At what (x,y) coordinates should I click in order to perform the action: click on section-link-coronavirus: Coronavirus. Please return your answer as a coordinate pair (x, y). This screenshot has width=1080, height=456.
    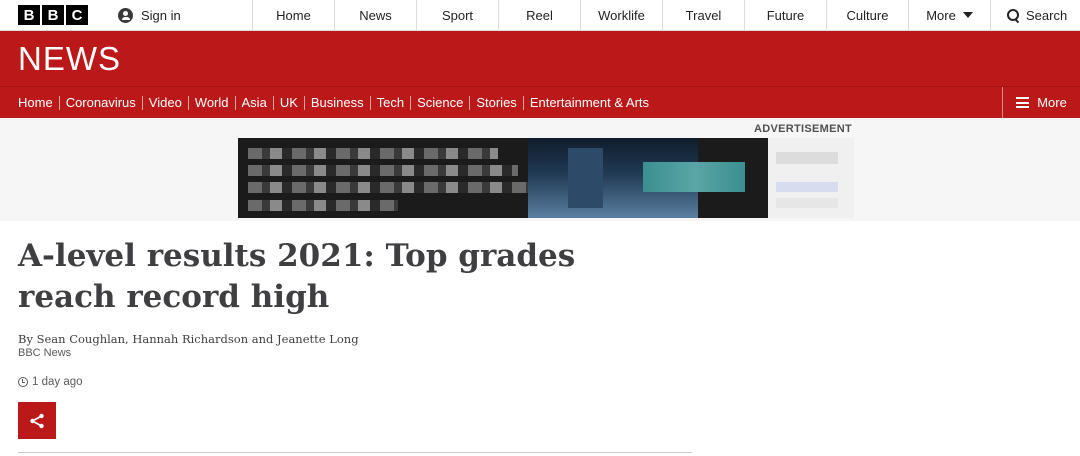
    Looking at the image, I should click on (101, 102).